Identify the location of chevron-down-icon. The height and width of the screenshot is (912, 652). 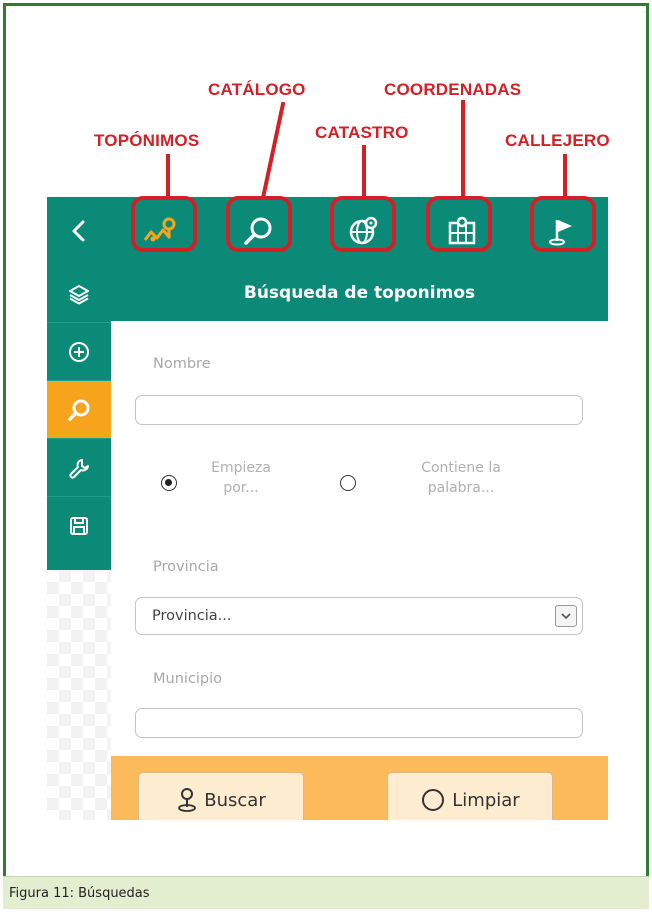
(566, 616).